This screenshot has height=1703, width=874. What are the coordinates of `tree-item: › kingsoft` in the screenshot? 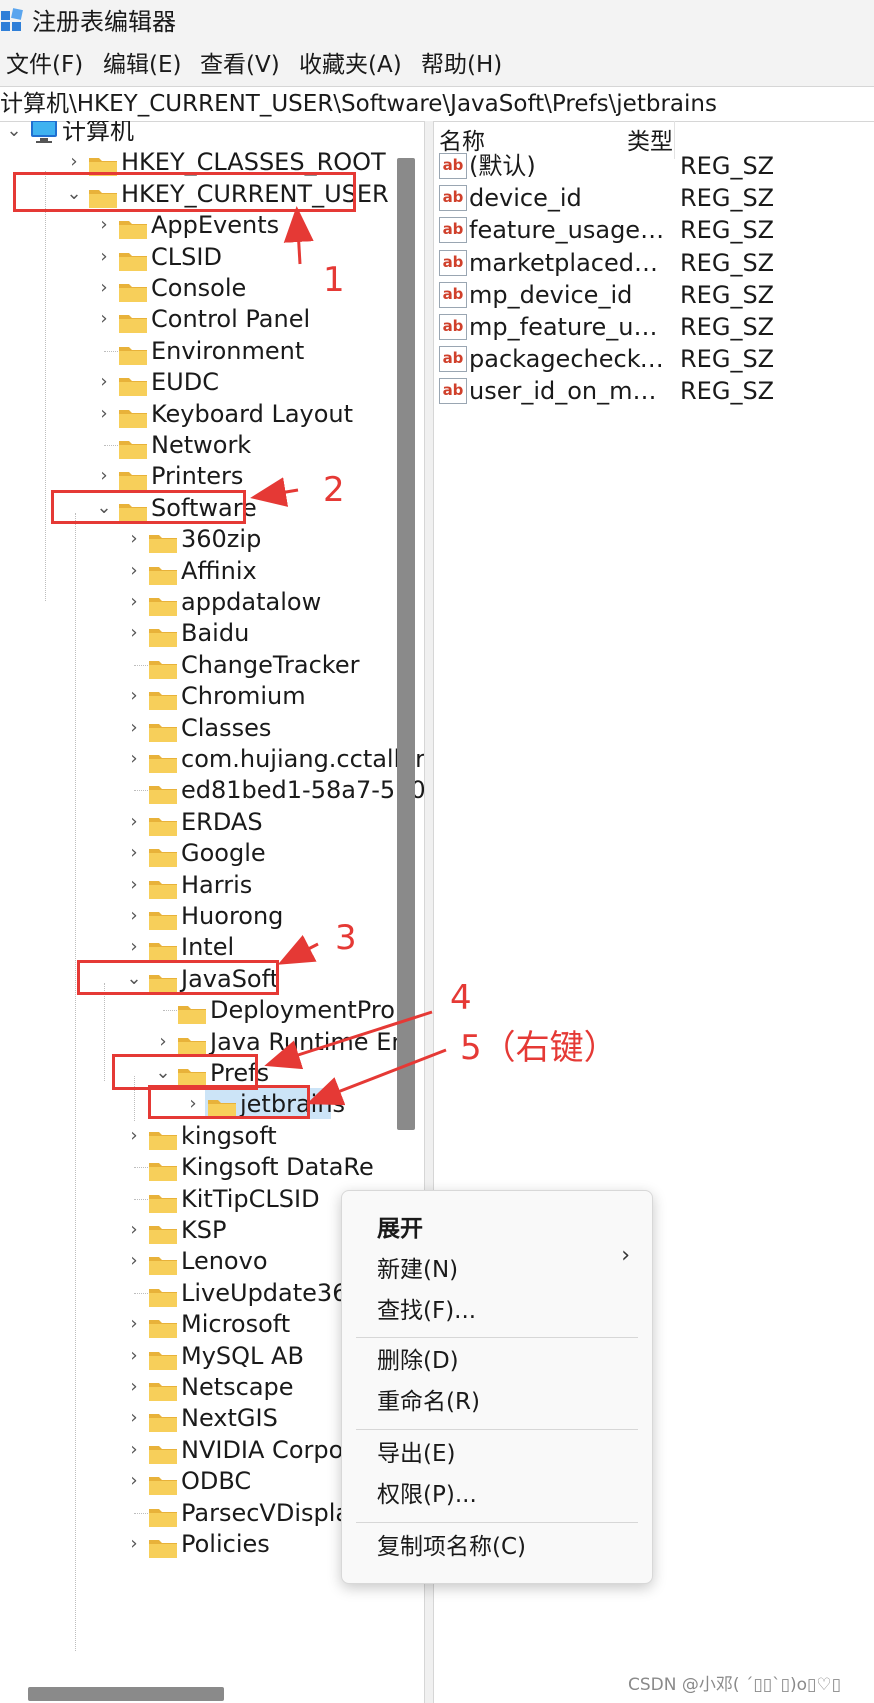 It's located at (212, 1136).